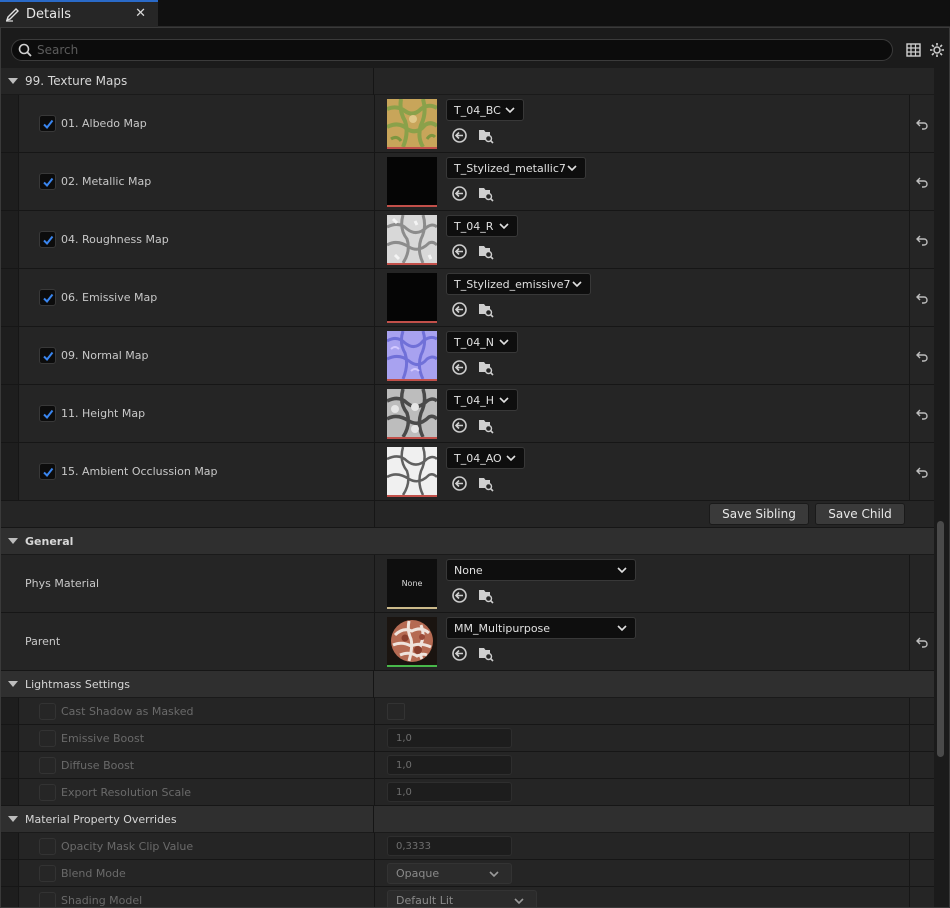  What do you see at coordinates (449, 765) in the screenshot?
I see `diffuse-boost-field: 1,0` at bounding box center [449, 765].